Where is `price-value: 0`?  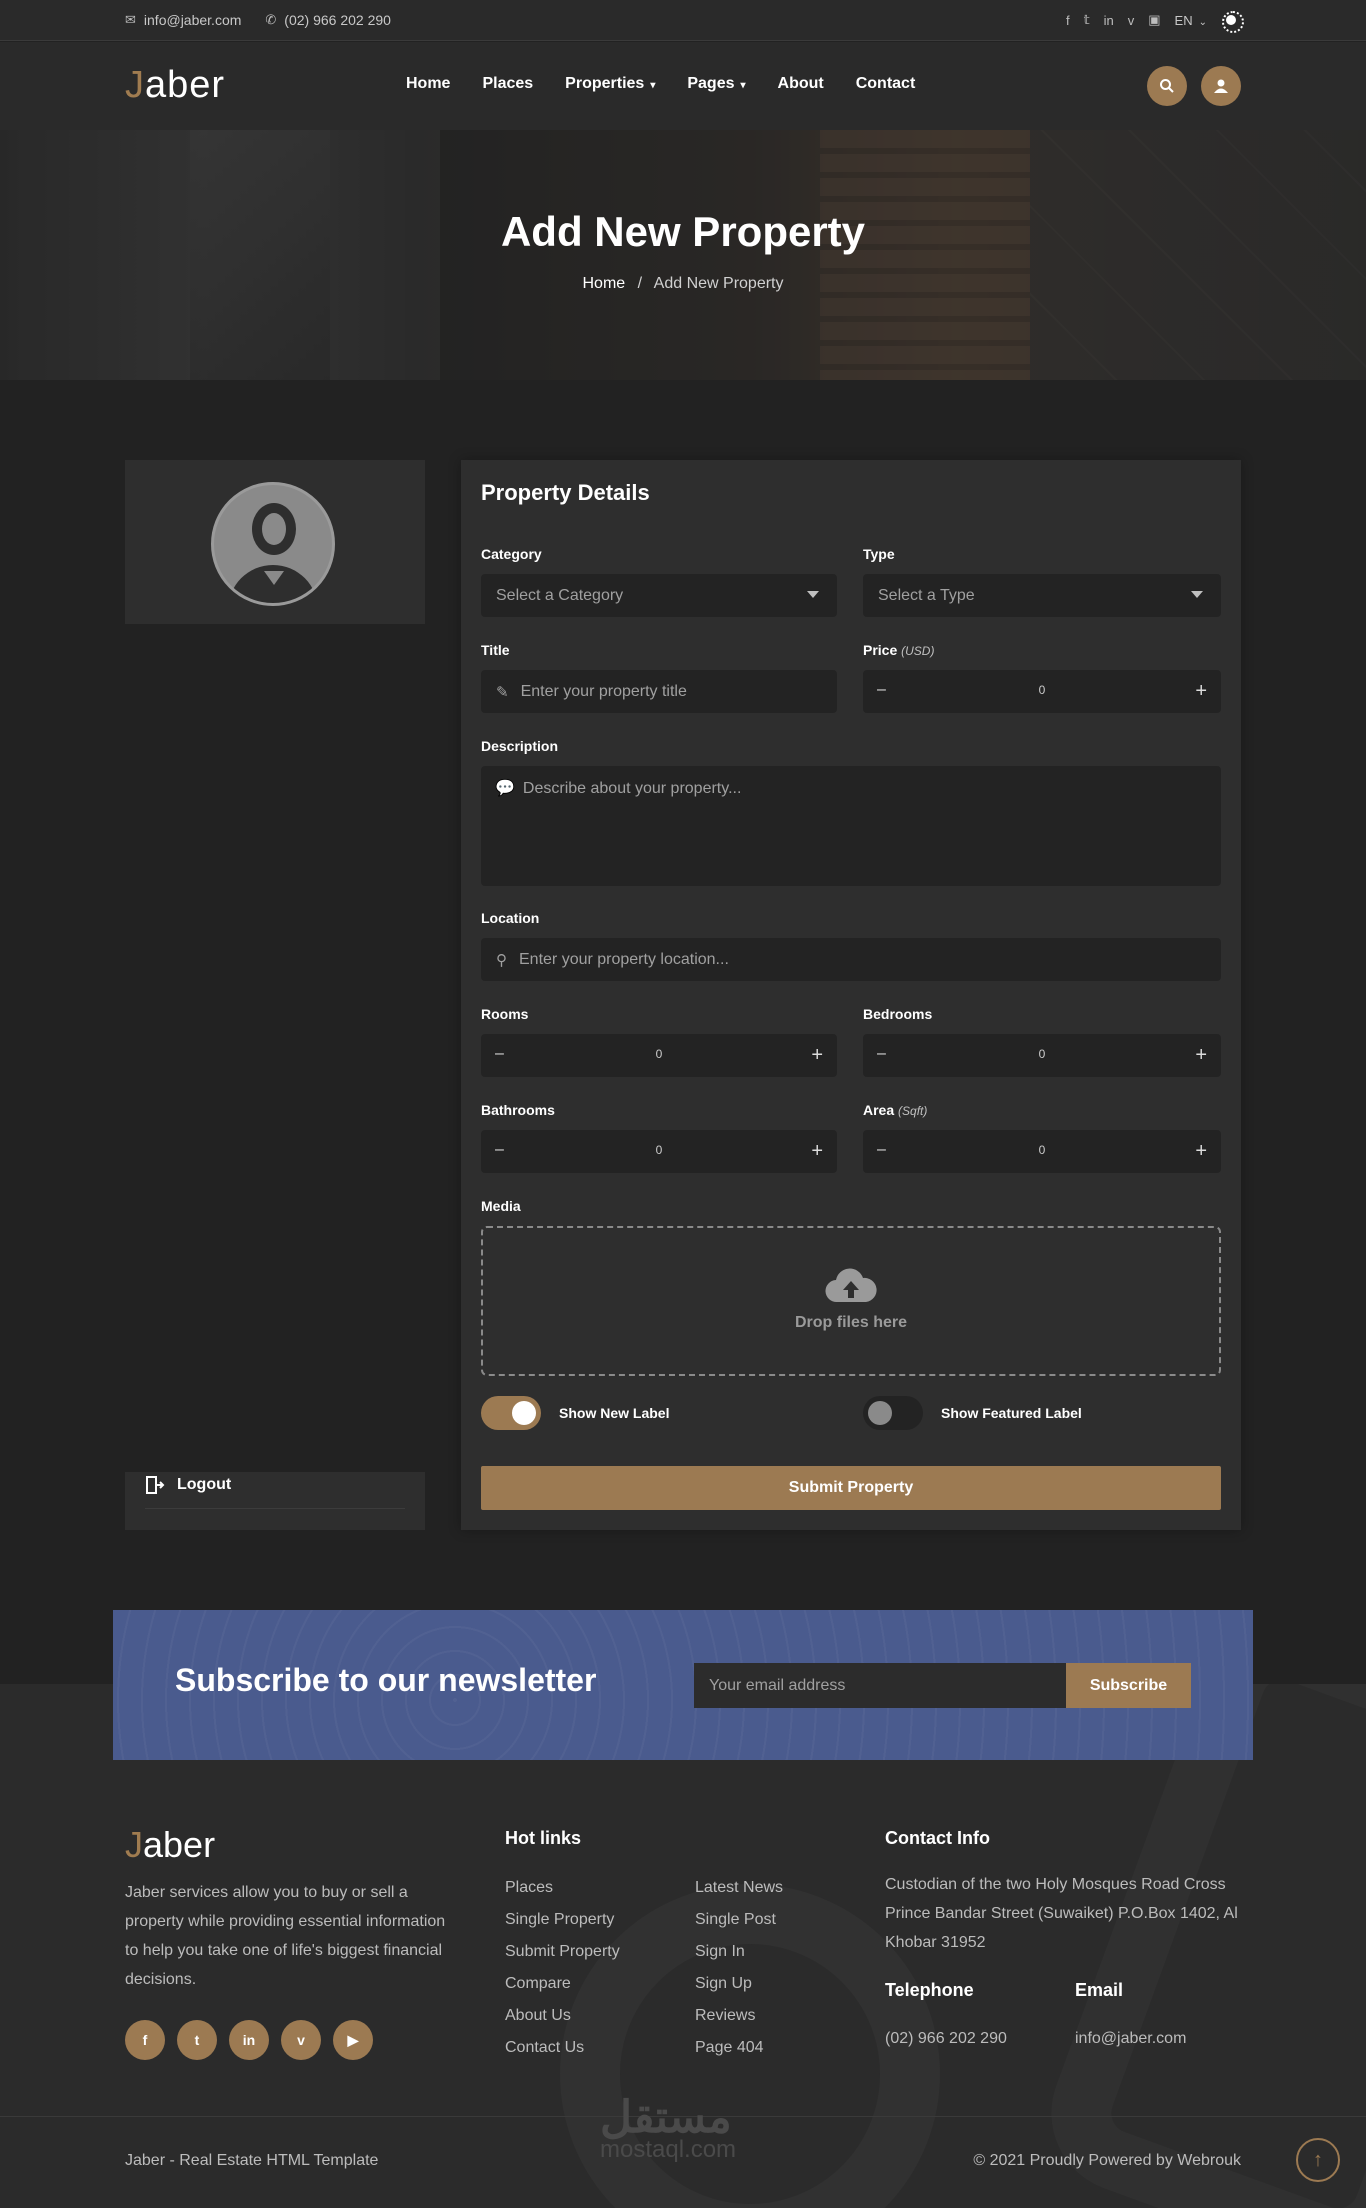
price-value: 0 is located at coordinates (1042, 690).